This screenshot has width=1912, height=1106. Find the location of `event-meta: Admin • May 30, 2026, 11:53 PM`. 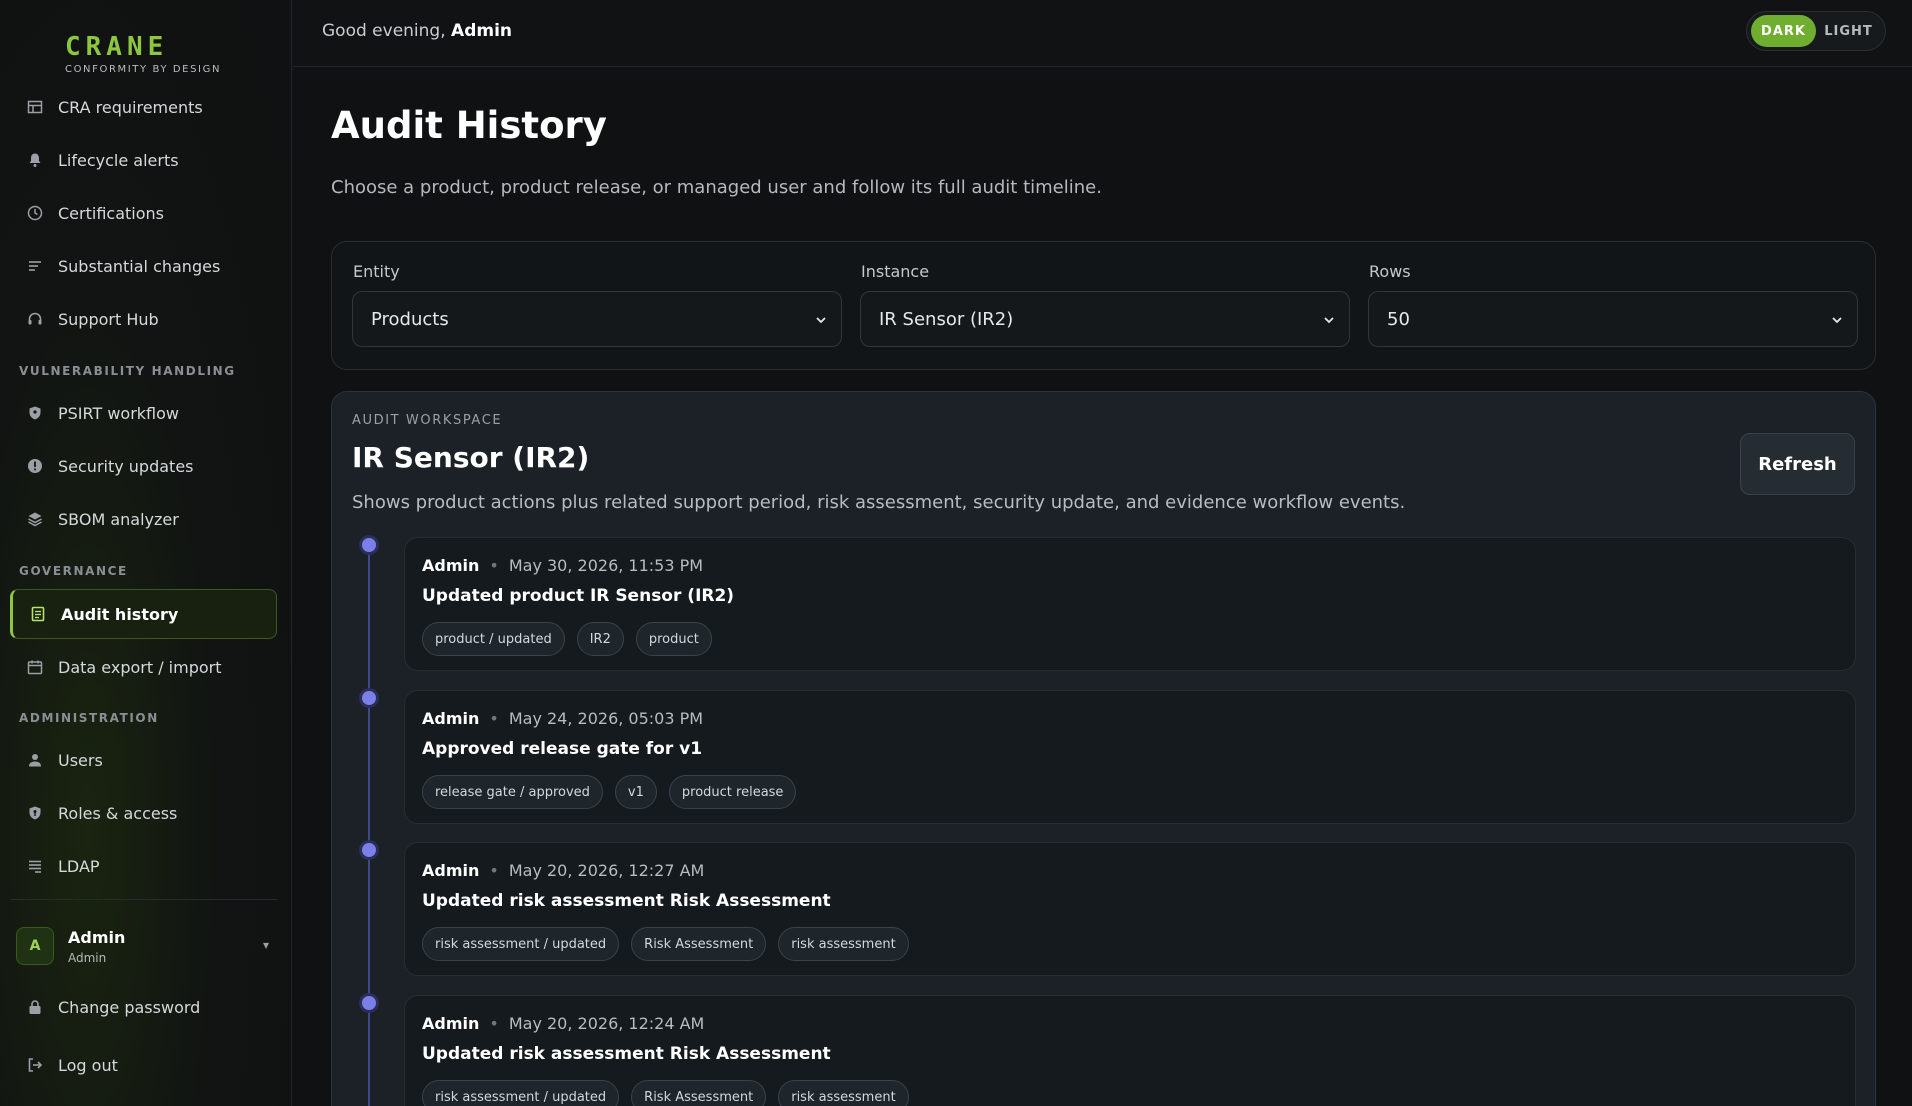

event-meta: Admin • May 30, 2026, 11:53 PM is located at coordinates (562, 565).